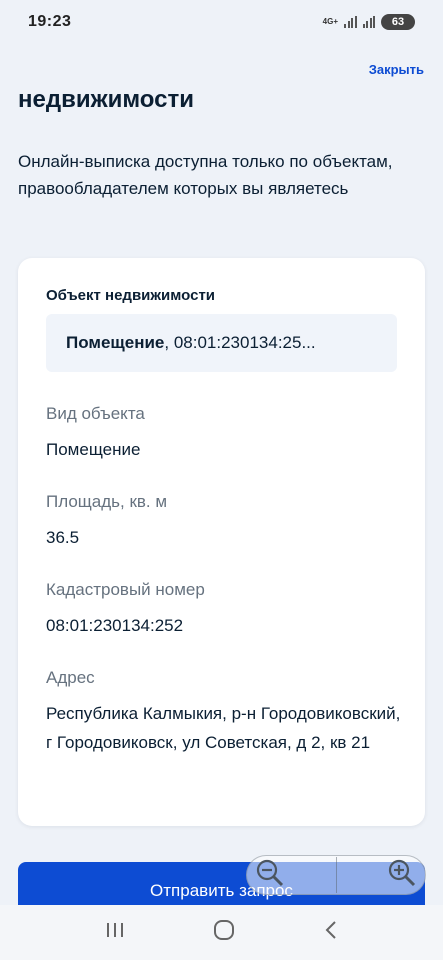 The height and width of the screenshot is (960, 443). What do you see at coordinates (396, 69) in the screenshot?
I see `close-link: Закрыть` at bounding box center [396, 69].